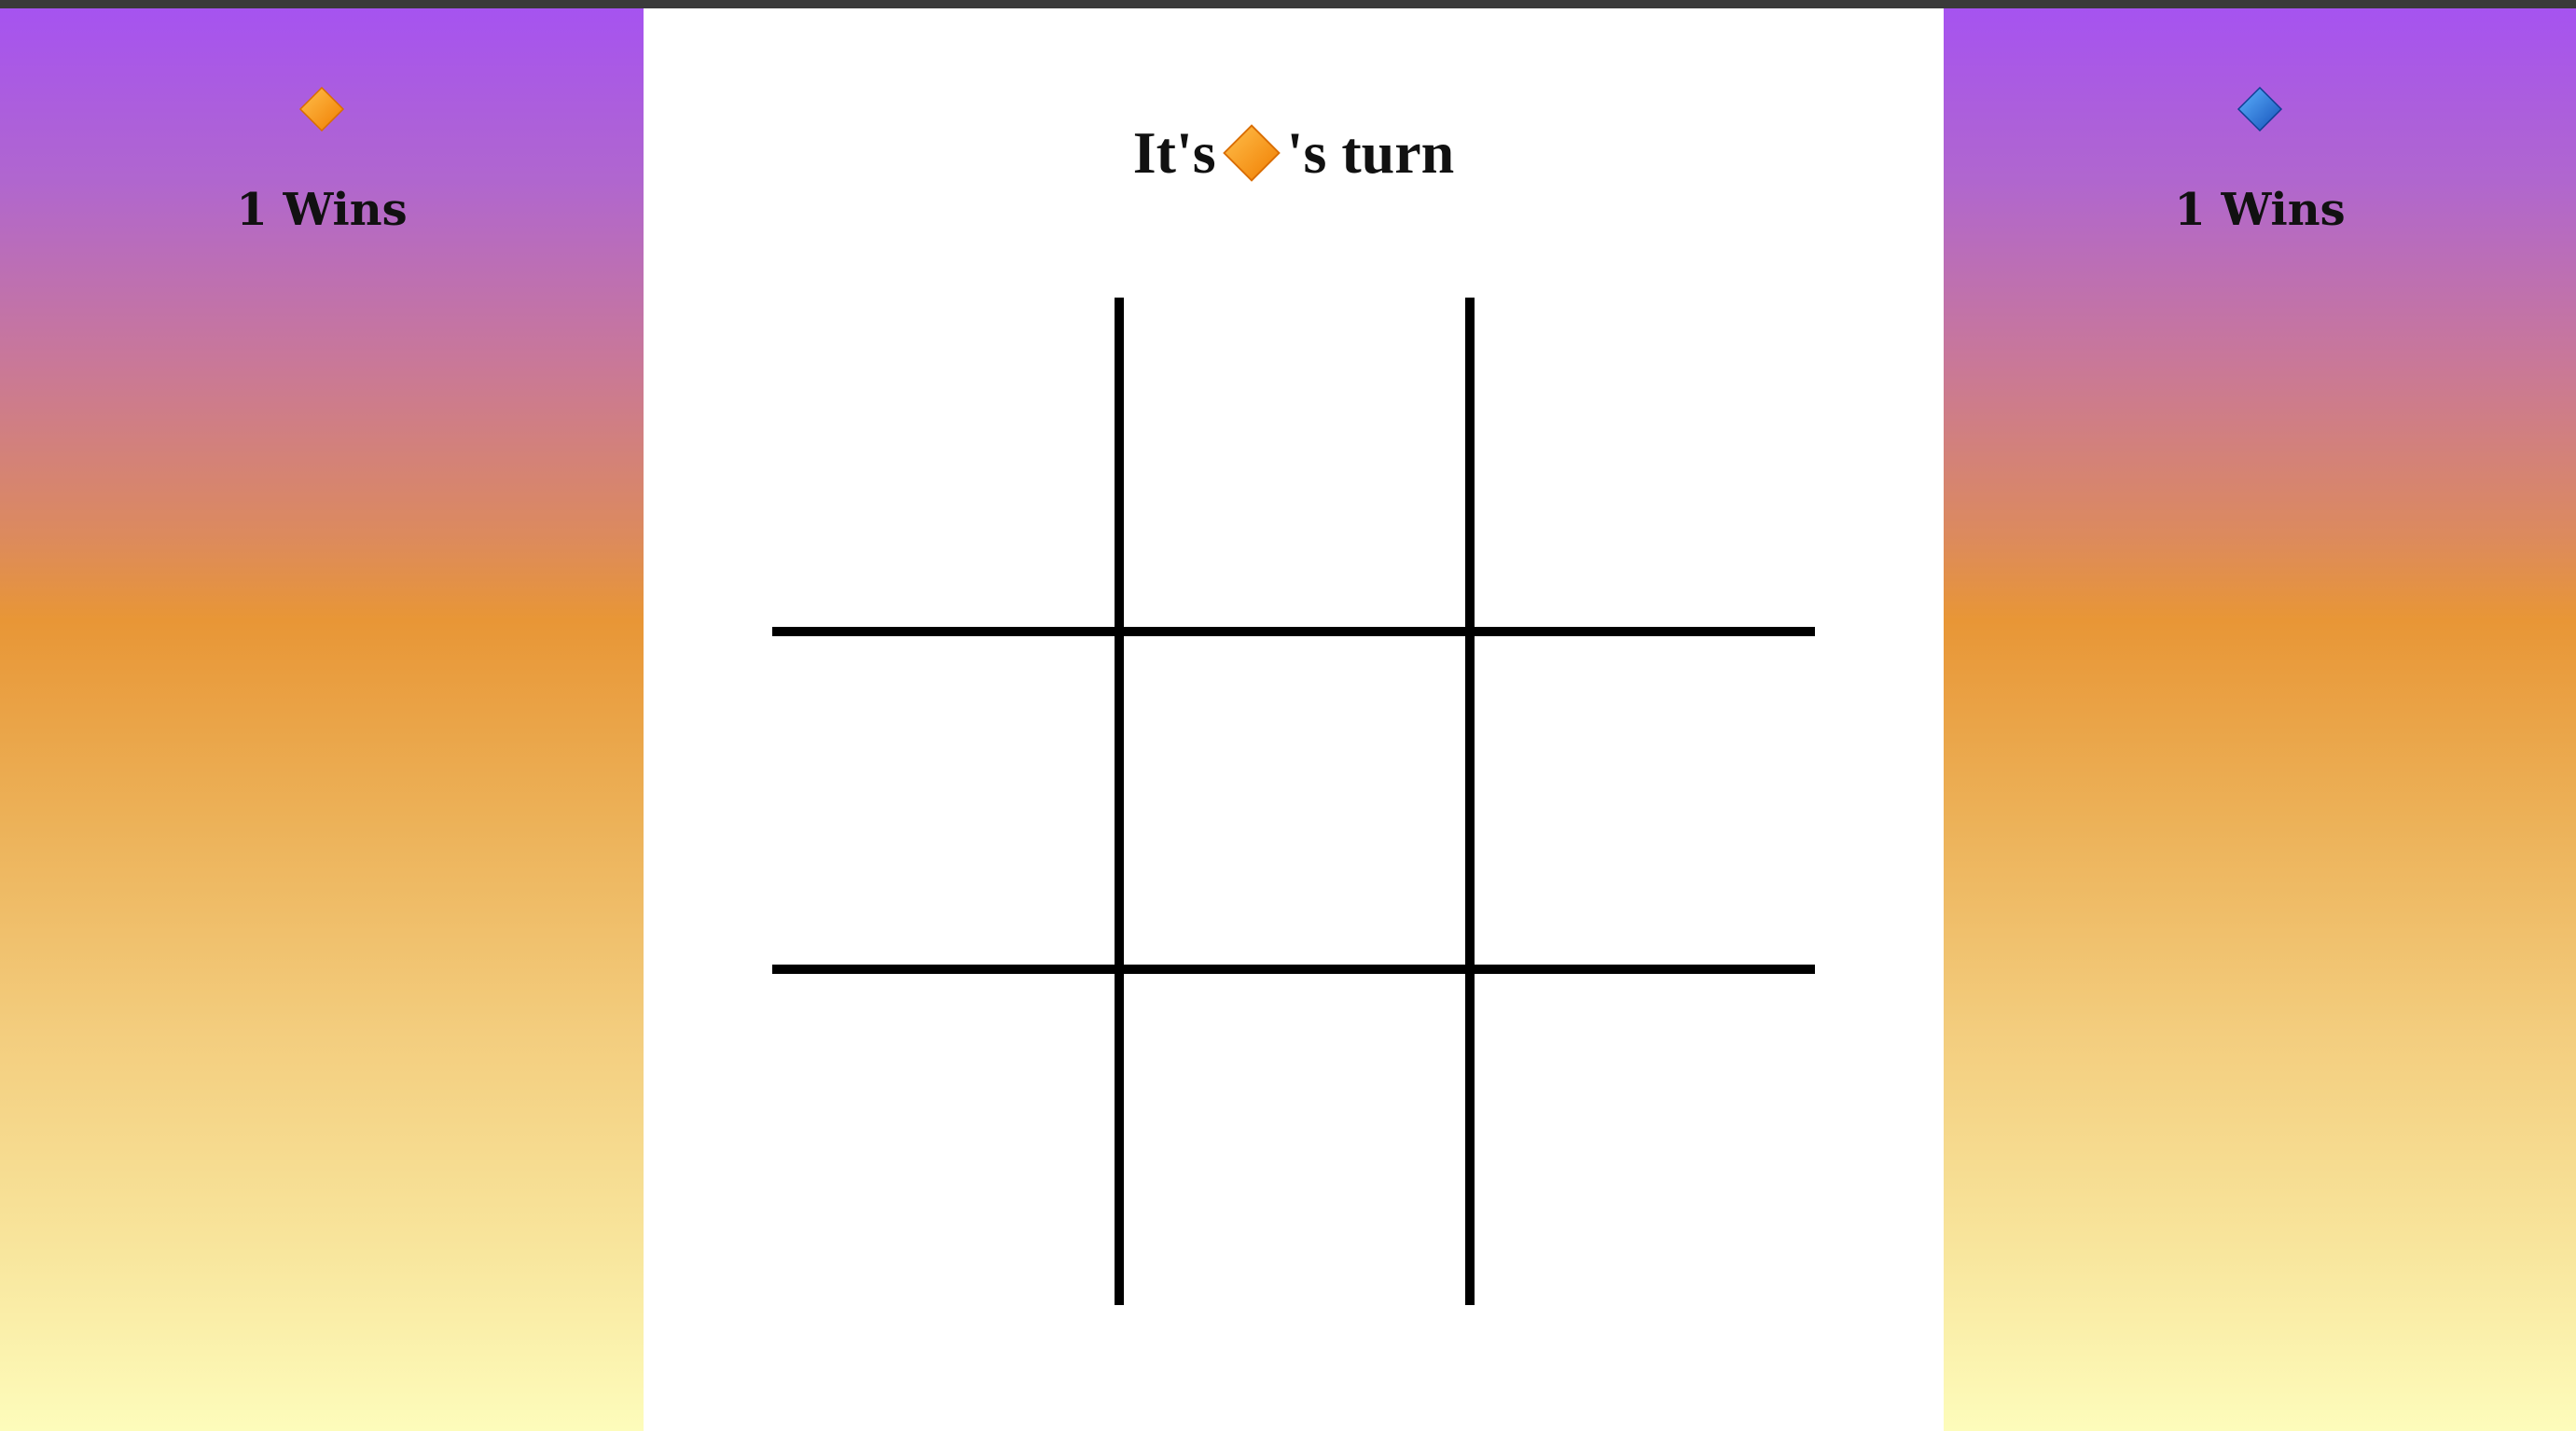  I want to click on blue-diamond-icon, so click(2260, 109).